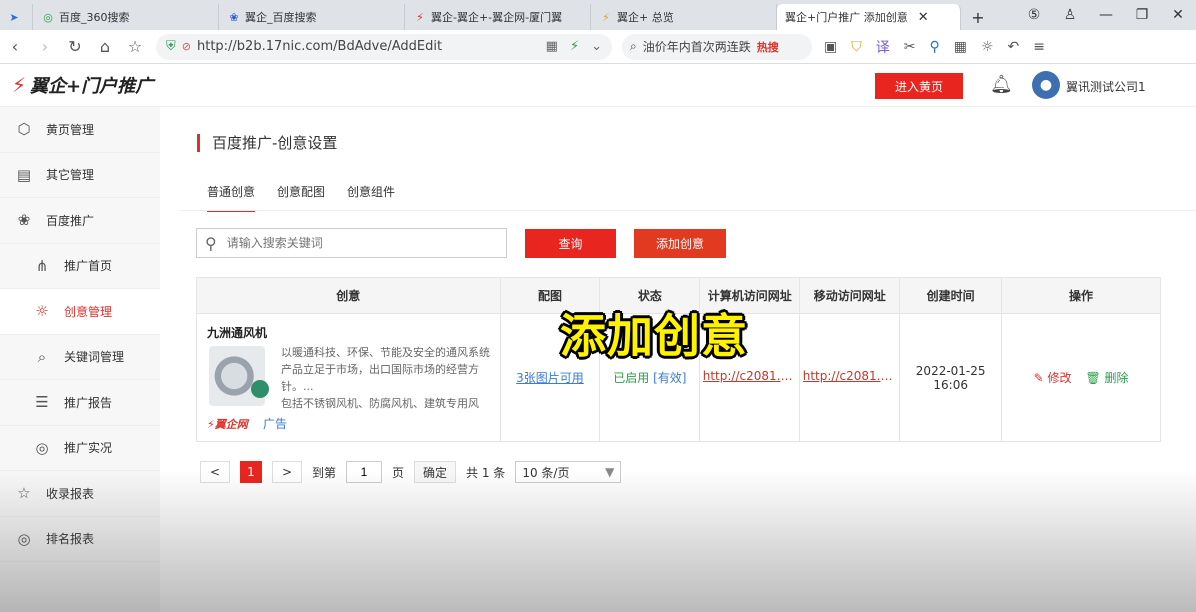 This screenshot has width=1196, height=612. I want to click on brand-logo: ⚡翼企网, so click(227, 424).